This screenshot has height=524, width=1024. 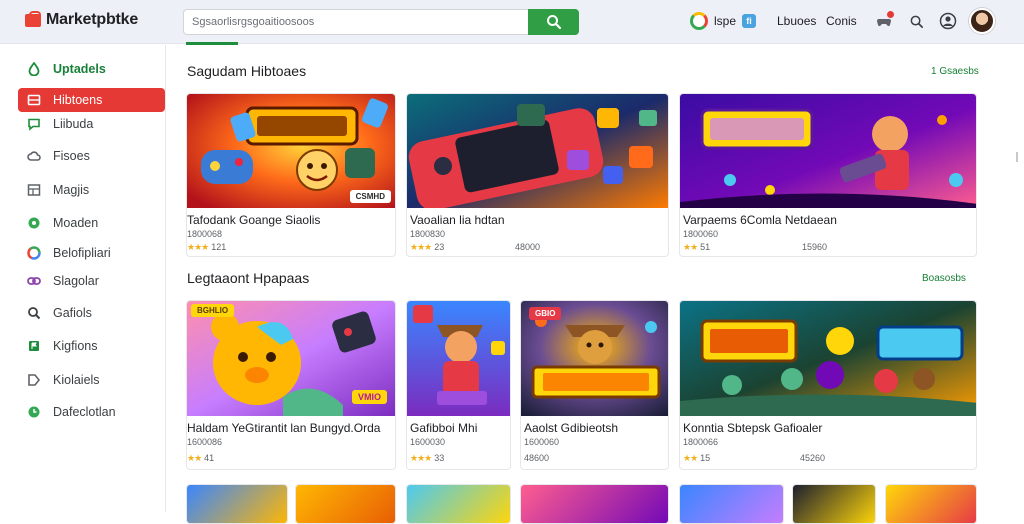 I want to click on rating-value: 41, so click(x=209, y=458).